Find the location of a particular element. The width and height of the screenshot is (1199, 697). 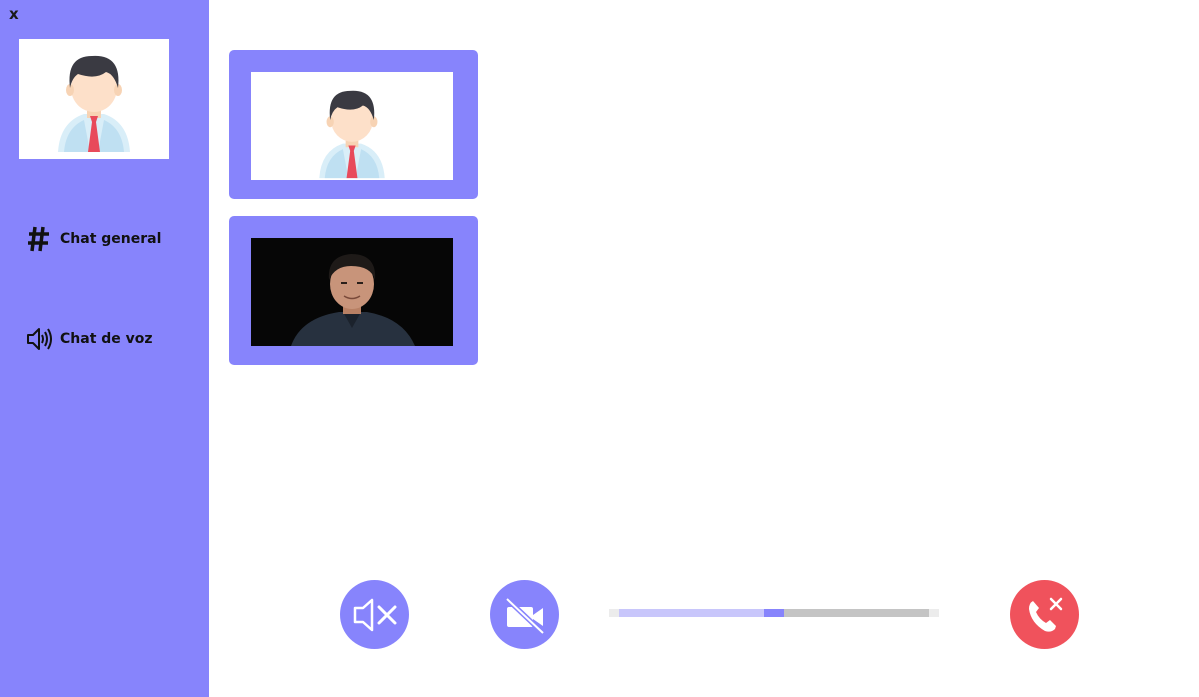

speaker-icon is located at coordinates (39, 339).